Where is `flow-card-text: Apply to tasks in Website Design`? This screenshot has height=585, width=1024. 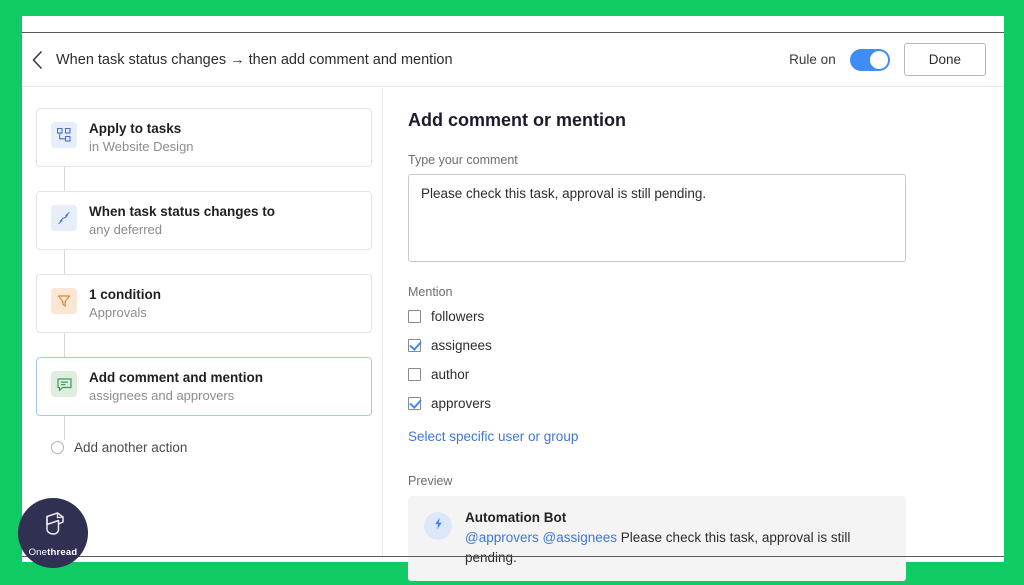 flow-card-text: Apply to tasks in Website Design is located at coordinates (141, 137).